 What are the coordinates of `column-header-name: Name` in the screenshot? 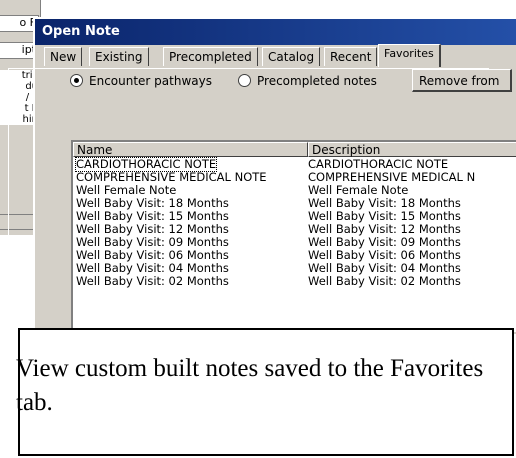 It's located at (190, 149).